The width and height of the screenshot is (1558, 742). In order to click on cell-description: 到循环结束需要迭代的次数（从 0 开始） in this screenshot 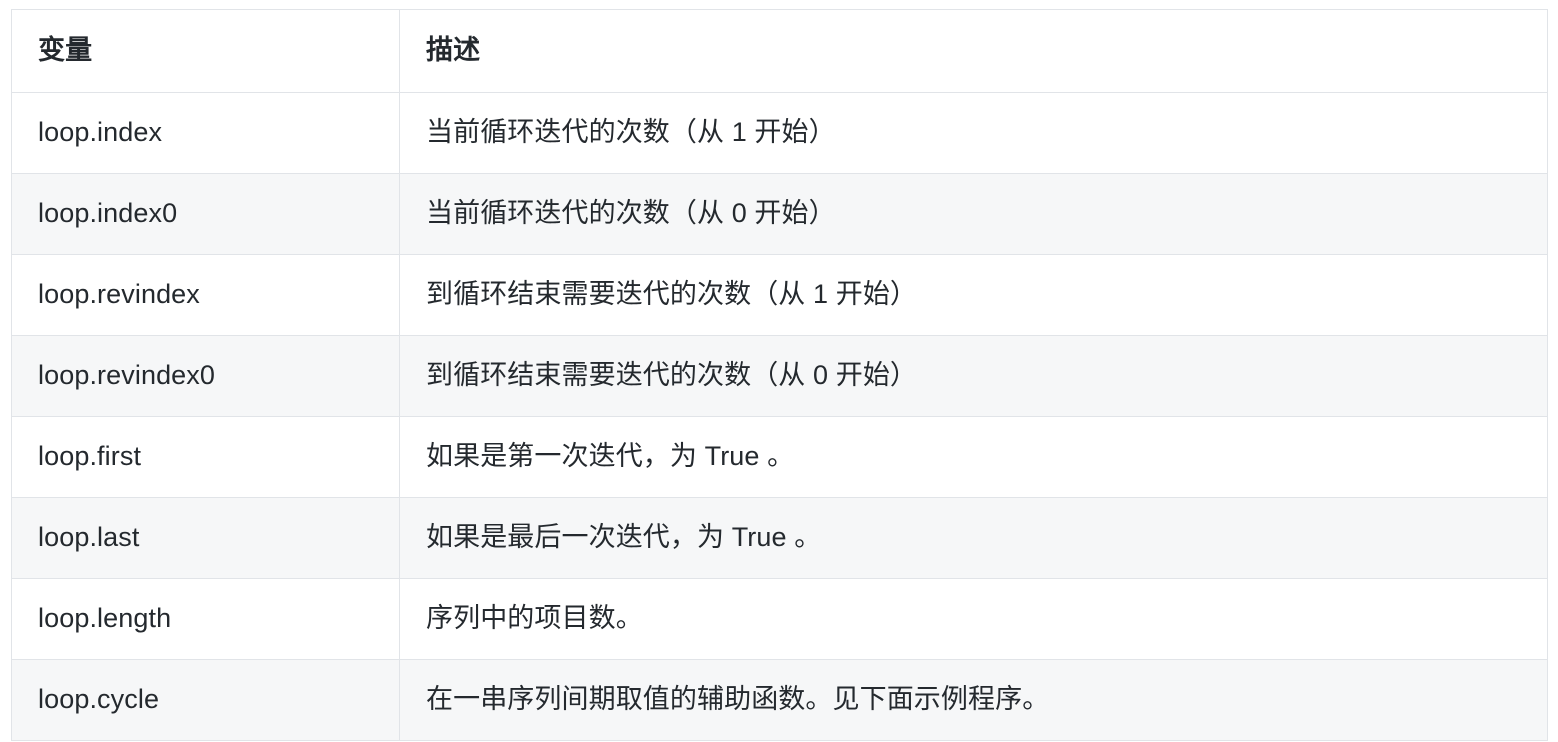, I will do `click(973, 376)`.